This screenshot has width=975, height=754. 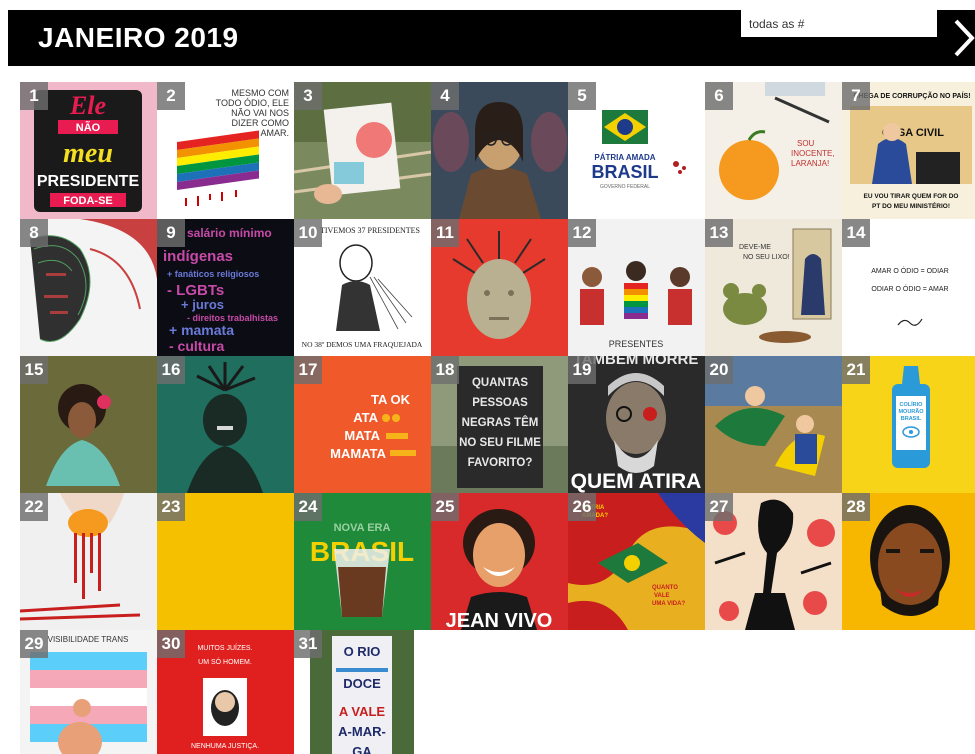 I want to click on day-number: 20, so click(x=719, y=370).